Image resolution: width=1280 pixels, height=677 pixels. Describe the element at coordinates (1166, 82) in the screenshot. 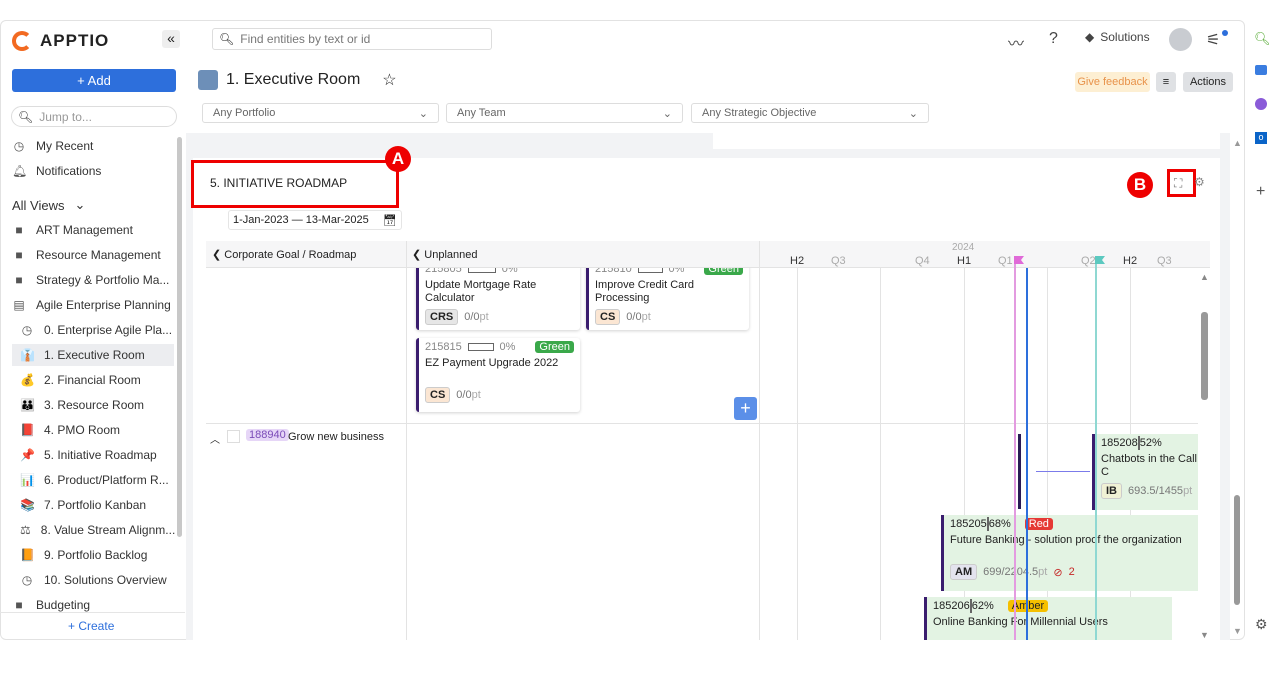

I see `filter-funnel-button: ≡` at that location.